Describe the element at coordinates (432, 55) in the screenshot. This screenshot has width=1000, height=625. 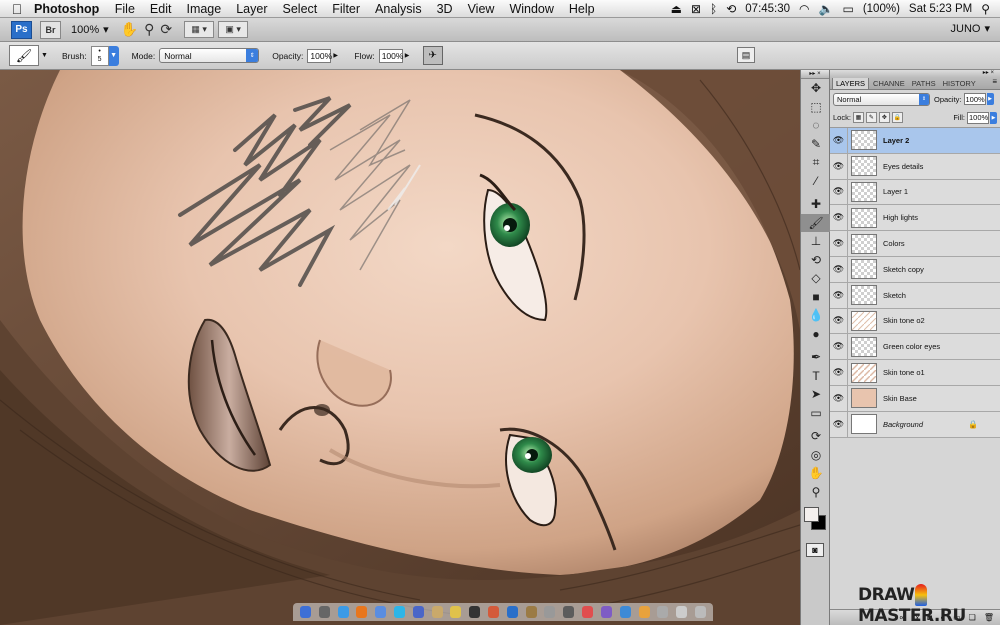
I see `airbrush-toggle: ✈` at that location.